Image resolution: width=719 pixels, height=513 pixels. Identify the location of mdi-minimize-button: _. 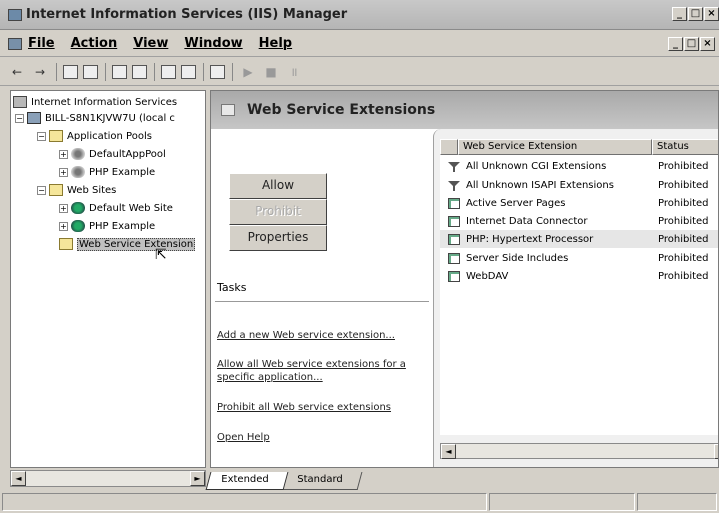
(675, 44).